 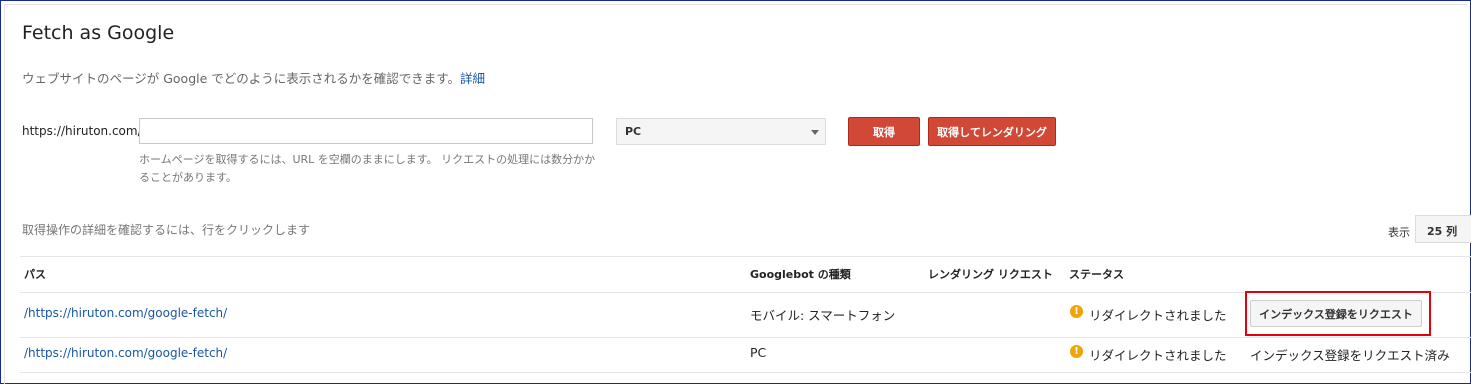 I want to click on header-googlebot-type: Googlebot の種類, so click(x=800, y=274).